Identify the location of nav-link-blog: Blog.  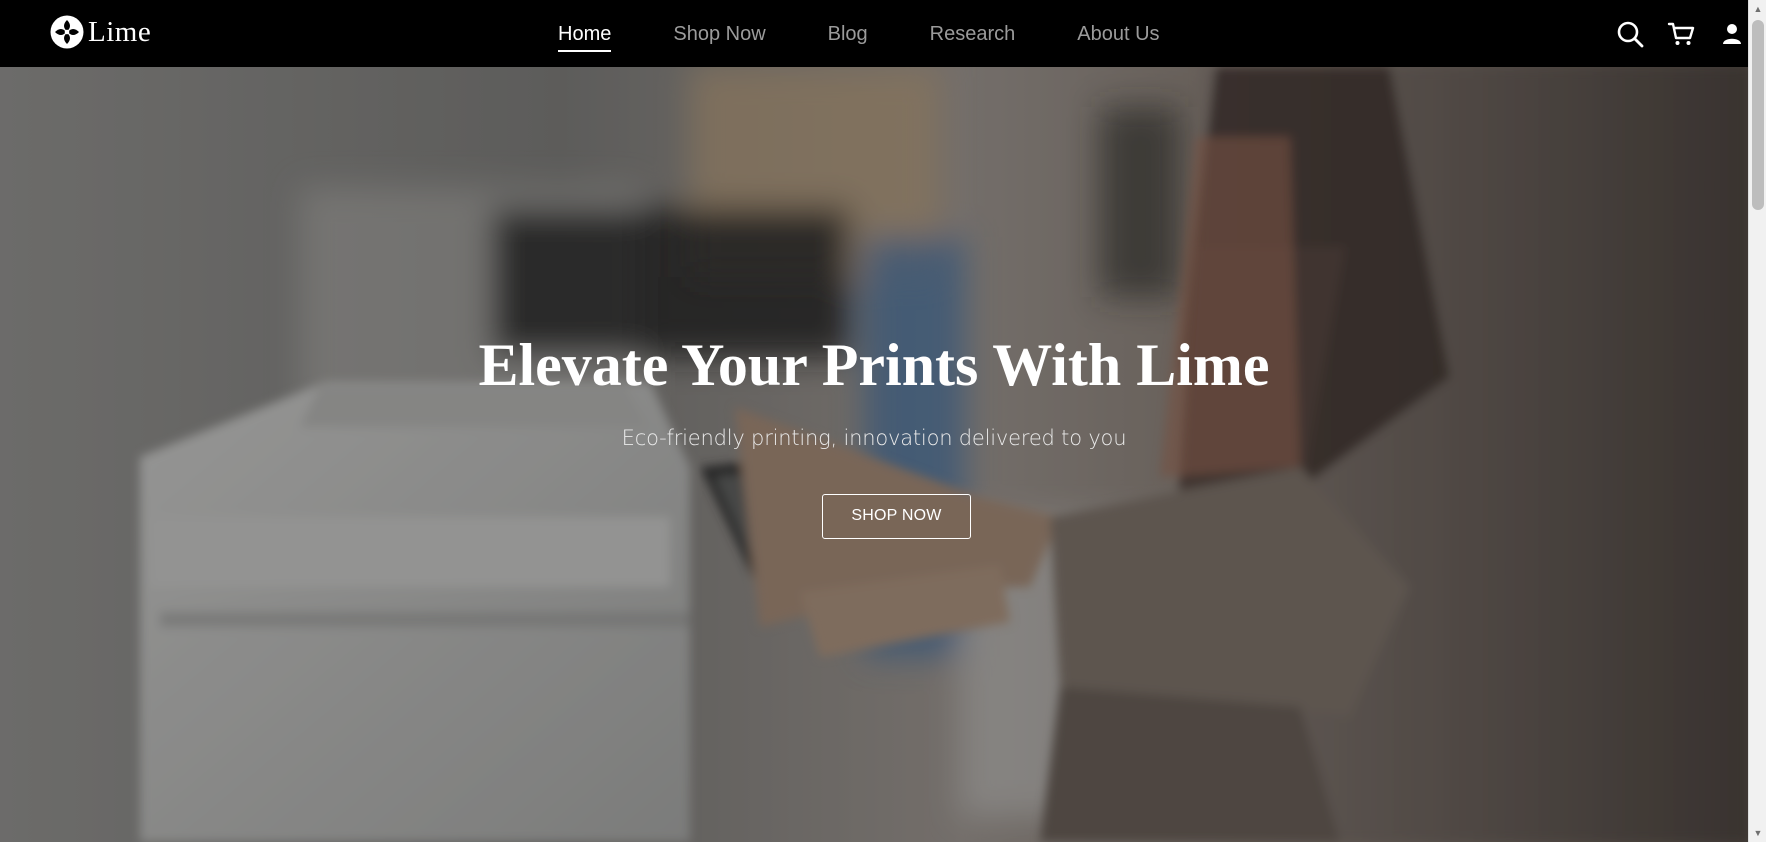
(848, 34).